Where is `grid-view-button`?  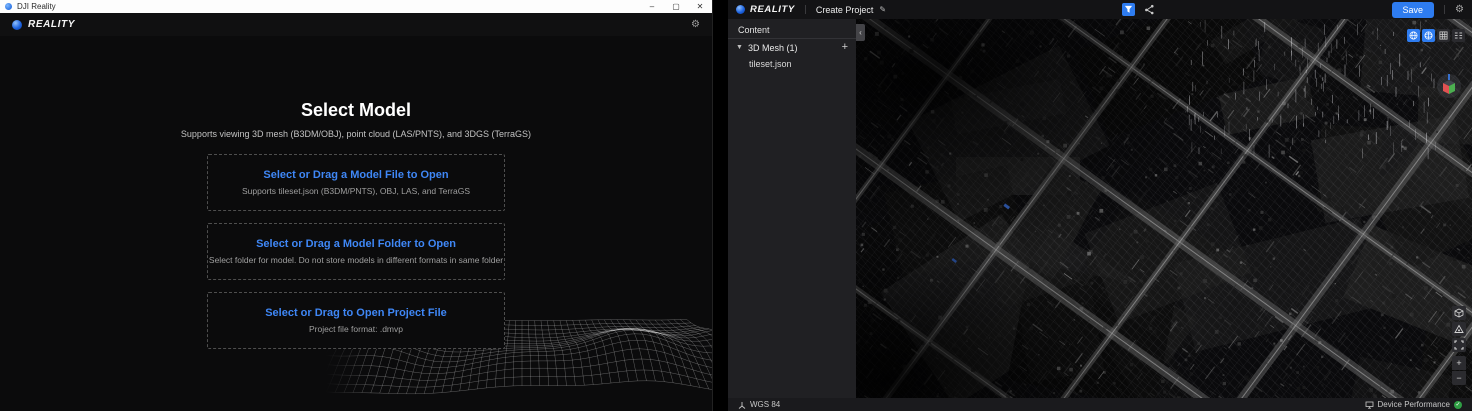
grid-view-button is located at coordinates (1443, 35).